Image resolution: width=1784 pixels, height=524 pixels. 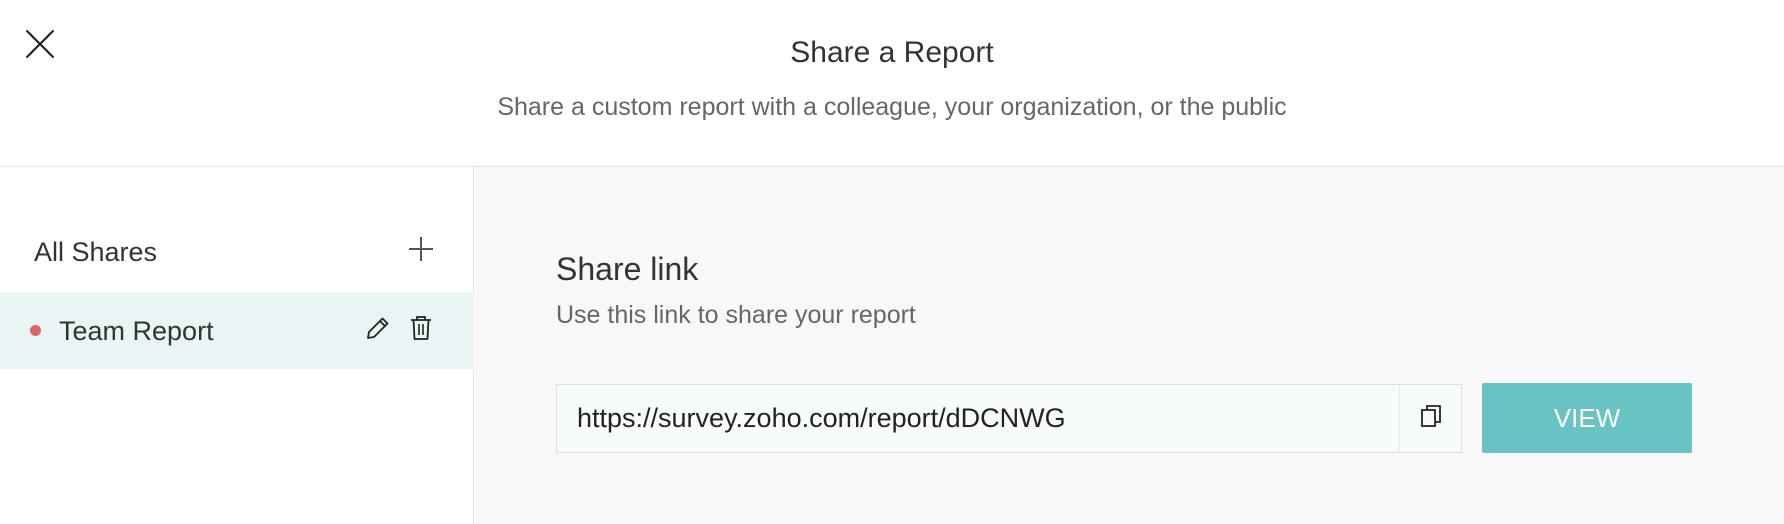 What do you see at coordinates (821, 418) in the screenshot?
I see `share-link-value: https://survey.zoho.com/report/dDCNWG` at bounding box center [821, 418].